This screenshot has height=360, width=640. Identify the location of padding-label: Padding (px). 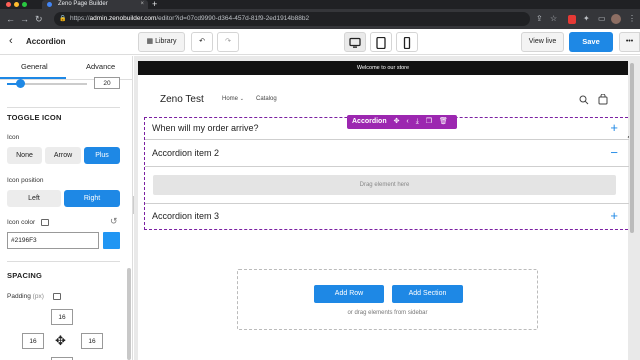
(25, 296).